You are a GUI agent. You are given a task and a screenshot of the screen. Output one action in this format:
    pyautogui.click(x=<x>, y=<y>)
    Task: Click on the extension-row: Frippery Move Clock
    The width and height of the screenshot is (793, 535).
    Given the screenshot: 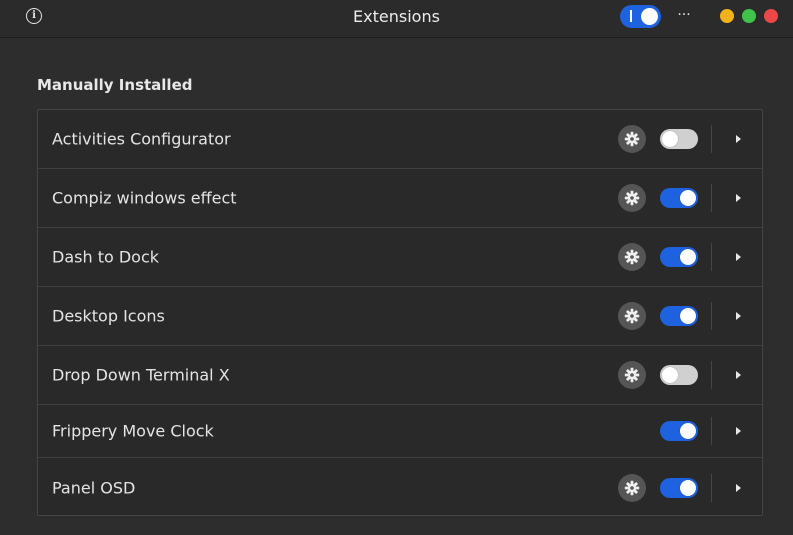 What is the action you would take?
    pyautogui.click(x=400, y=431)
    